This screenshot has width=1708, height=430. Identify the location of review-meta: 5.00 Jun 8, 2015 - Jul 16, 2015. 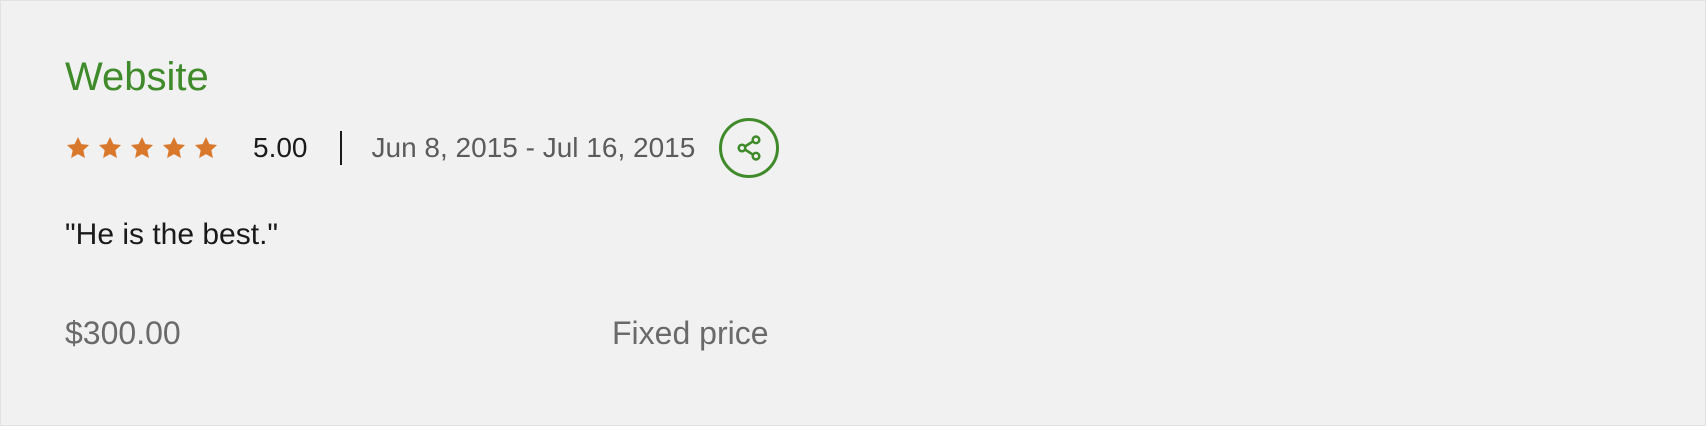
(422, 148).